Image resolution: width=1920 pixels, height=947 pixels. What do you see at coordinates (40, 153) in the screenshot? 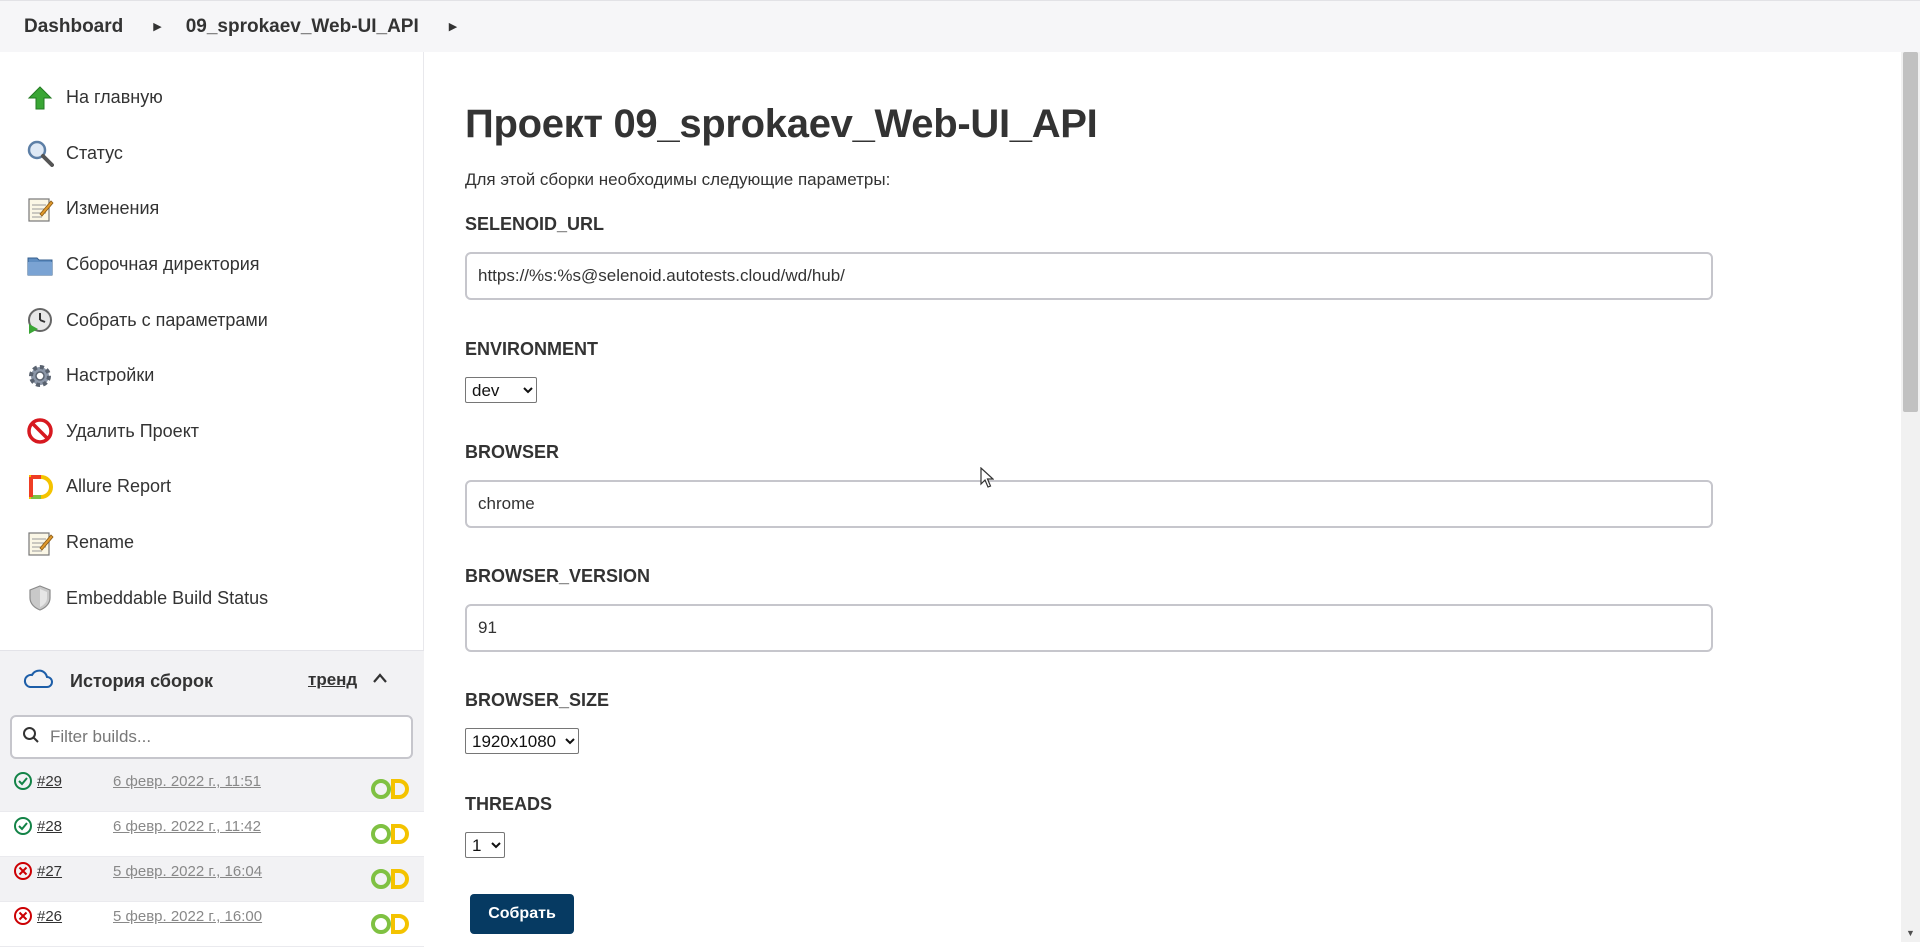
I see `magnifier-icon` at bounding box center [40, 153].